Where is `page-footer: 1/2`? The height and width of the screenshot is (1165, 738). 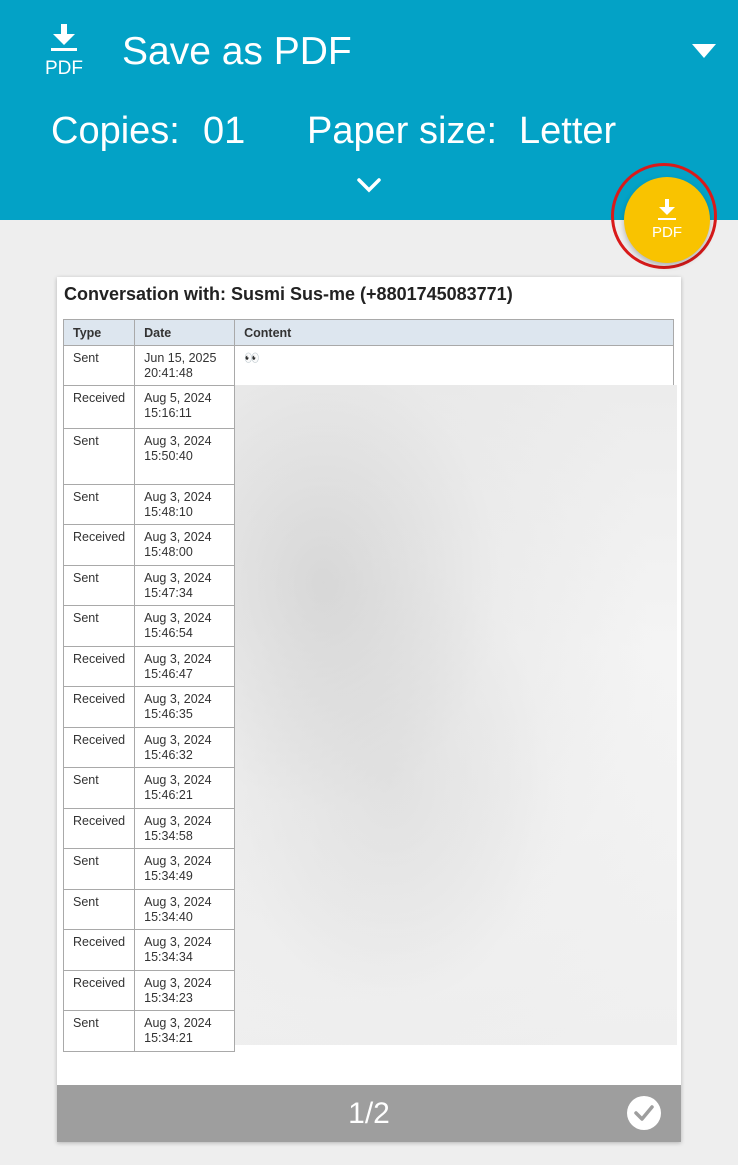
page-footer: 1/2 is located at coordinates (369, 1113).